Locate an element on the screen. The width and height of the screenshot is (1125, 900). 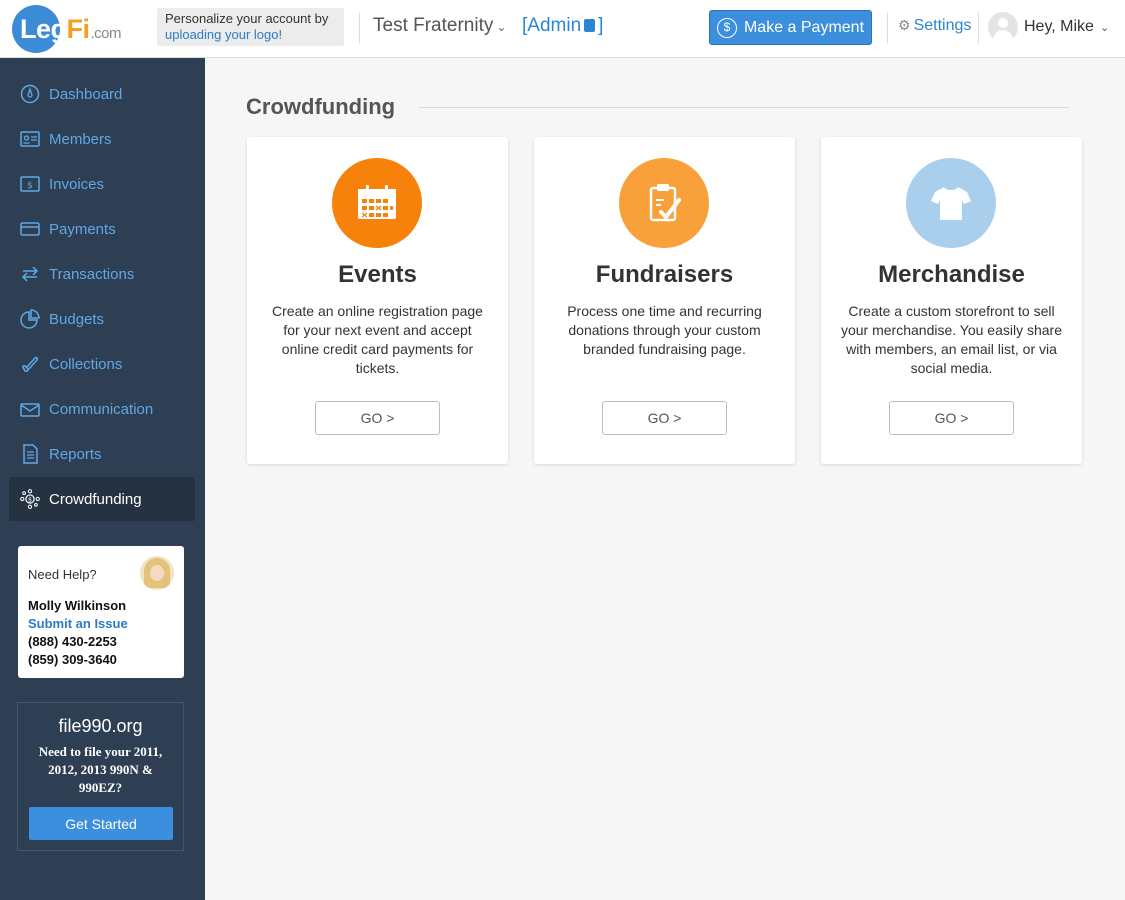
settings-link: ⚙ Settings is located at coordinates (934, 26).